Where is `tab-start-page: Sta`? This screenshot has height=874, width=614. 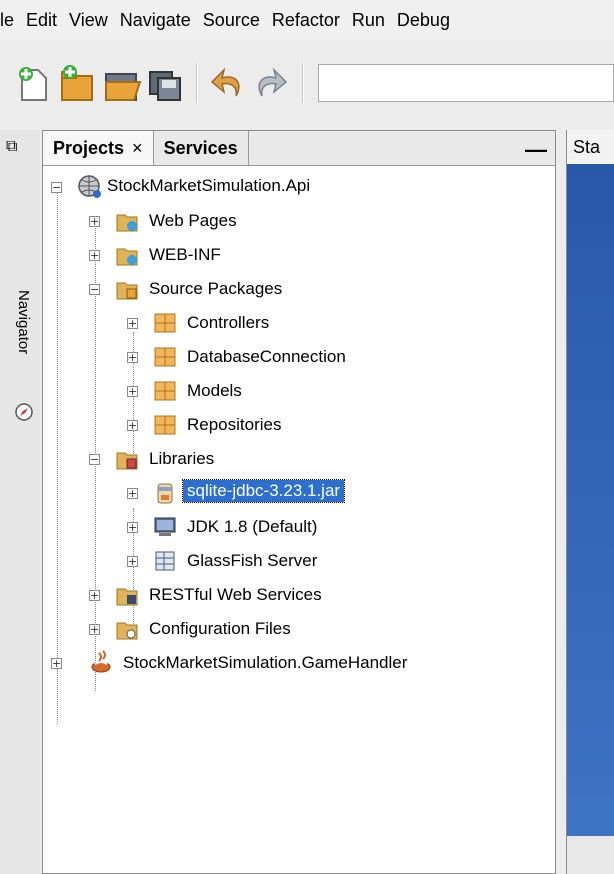 tab-start-page: Sta is located at coordinates (590, 147).